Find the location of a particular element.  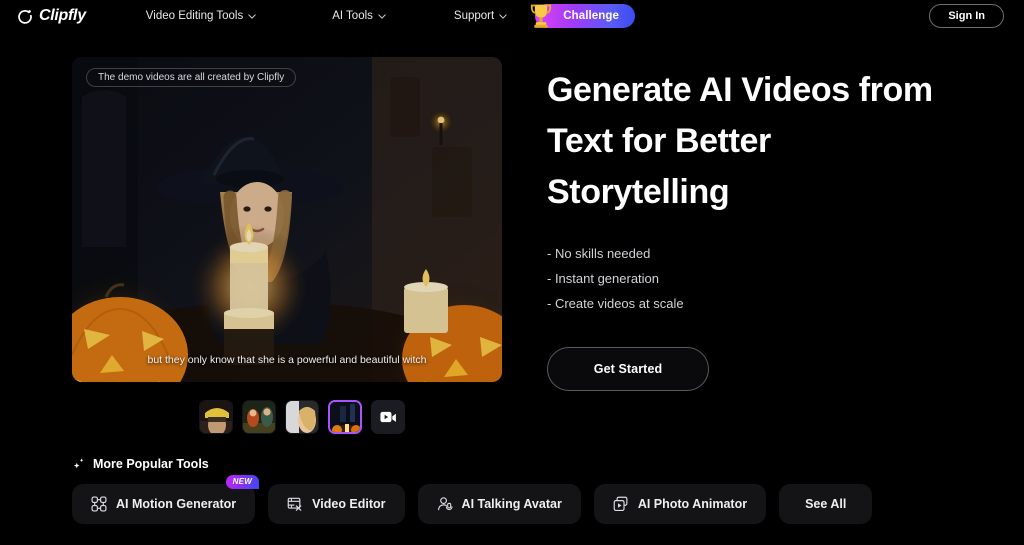

thumbnail-couple-tavern is located at coordinates (259, 417).